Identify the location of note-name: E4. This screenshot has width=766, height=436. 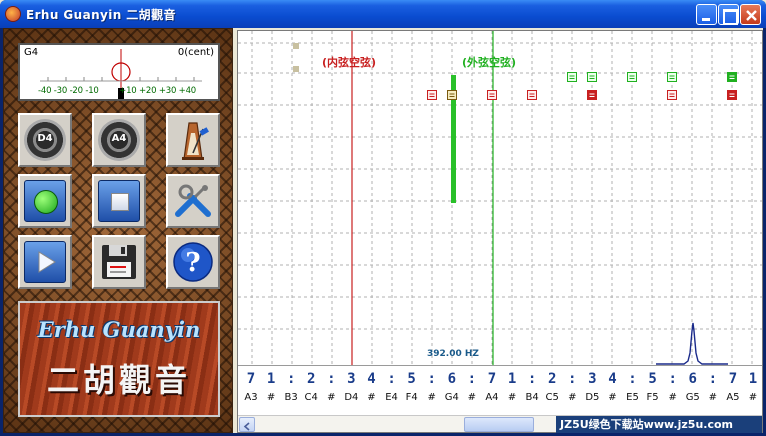
(391, 397).